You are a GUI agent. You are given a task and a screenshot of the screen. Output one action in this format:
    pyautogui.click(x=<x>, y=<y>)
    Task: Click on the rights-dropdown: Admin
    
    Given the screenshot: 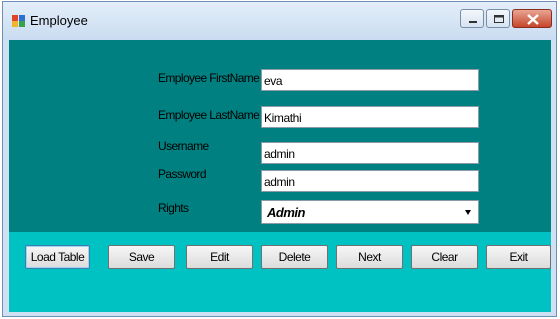 What is the action you would take?
    pyautogui.click(x=370, y=212)
    